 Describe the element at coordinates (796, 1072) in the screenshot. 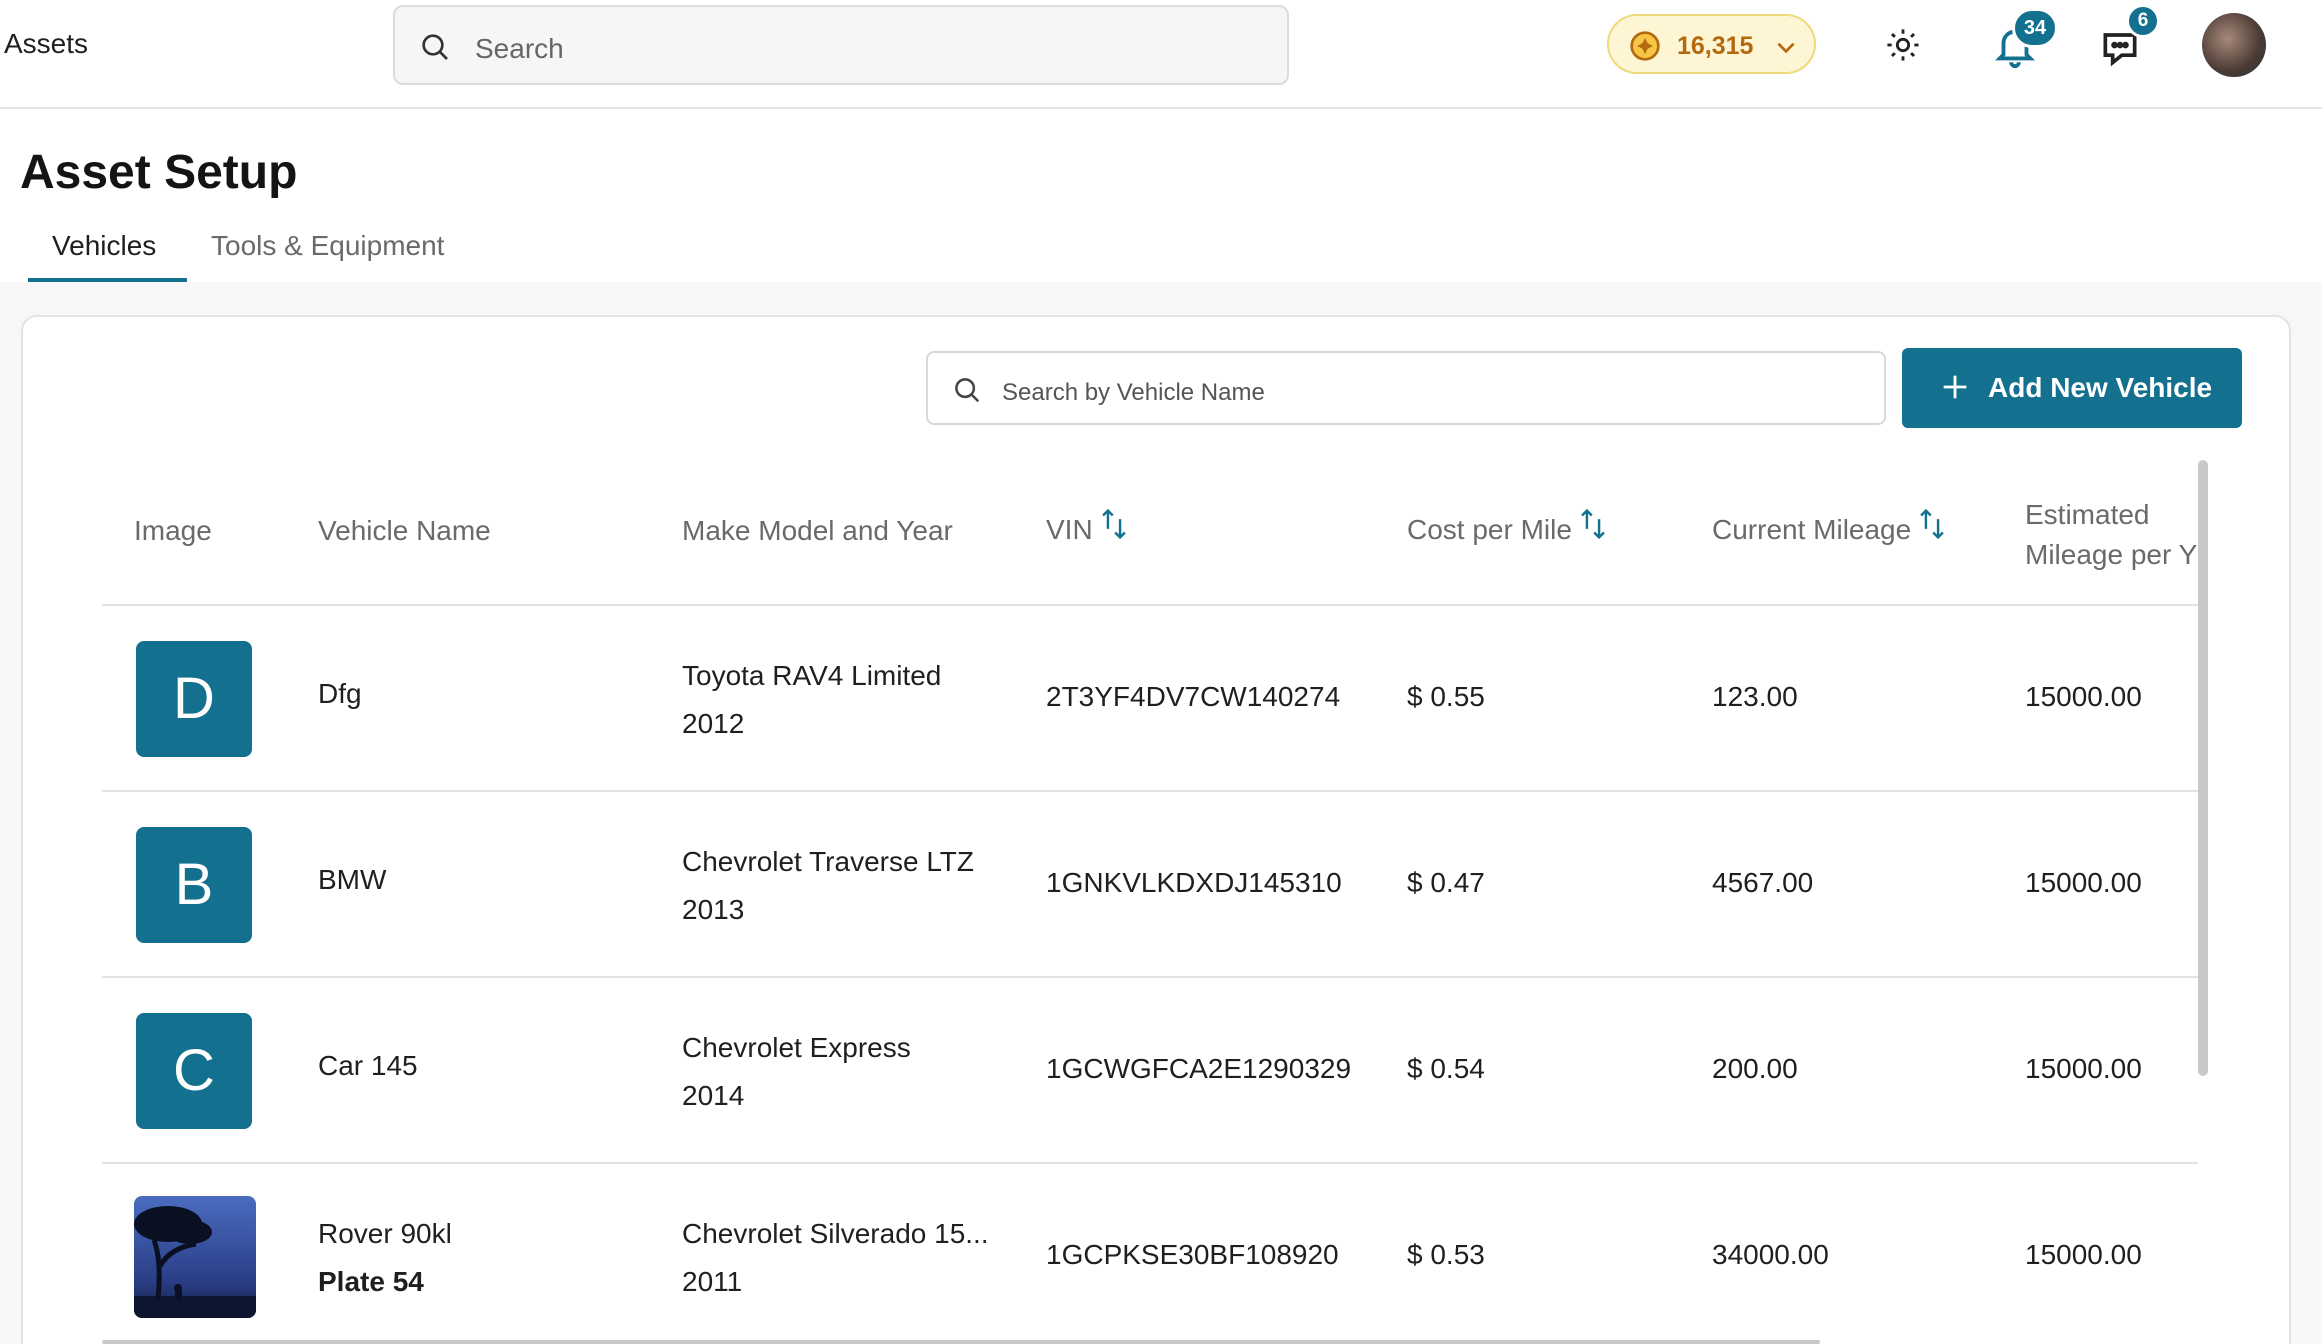

I see `make-model-year: Chevrolet Express 2014` at that location.